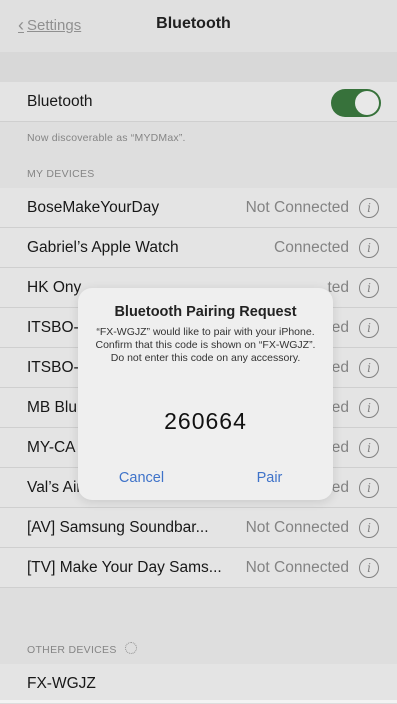 The width and height of the screenshot is (397, 704). I want to click on device-name: Gabriel’s Apple Watch, so click(103, 247).